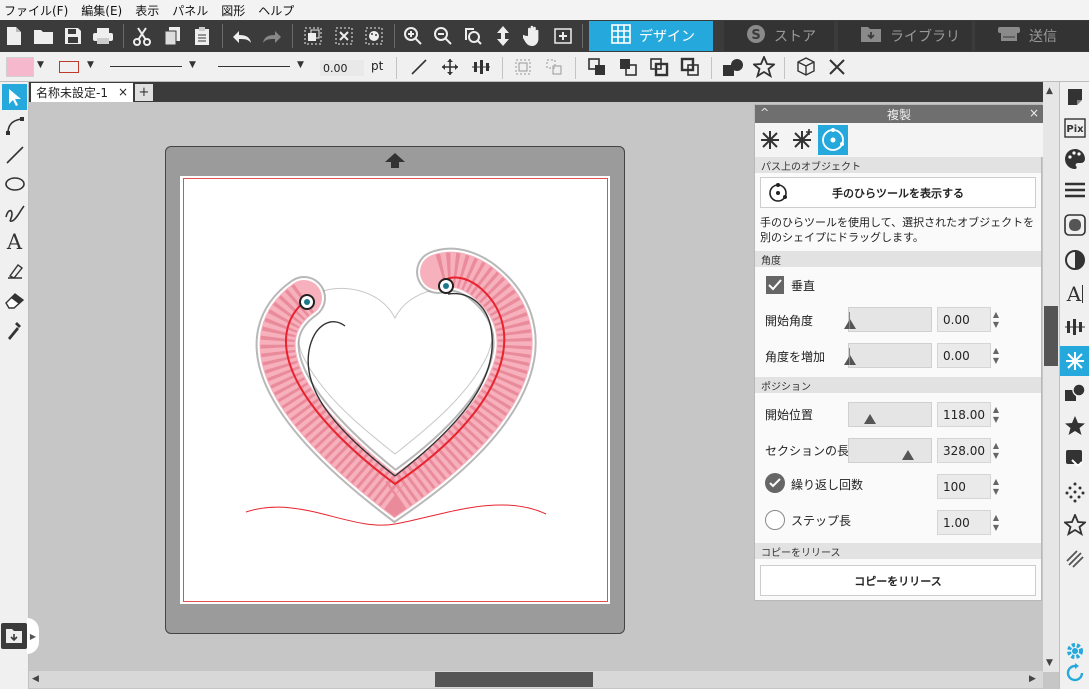  I want to click on section-length-slider, so click(890, 450).